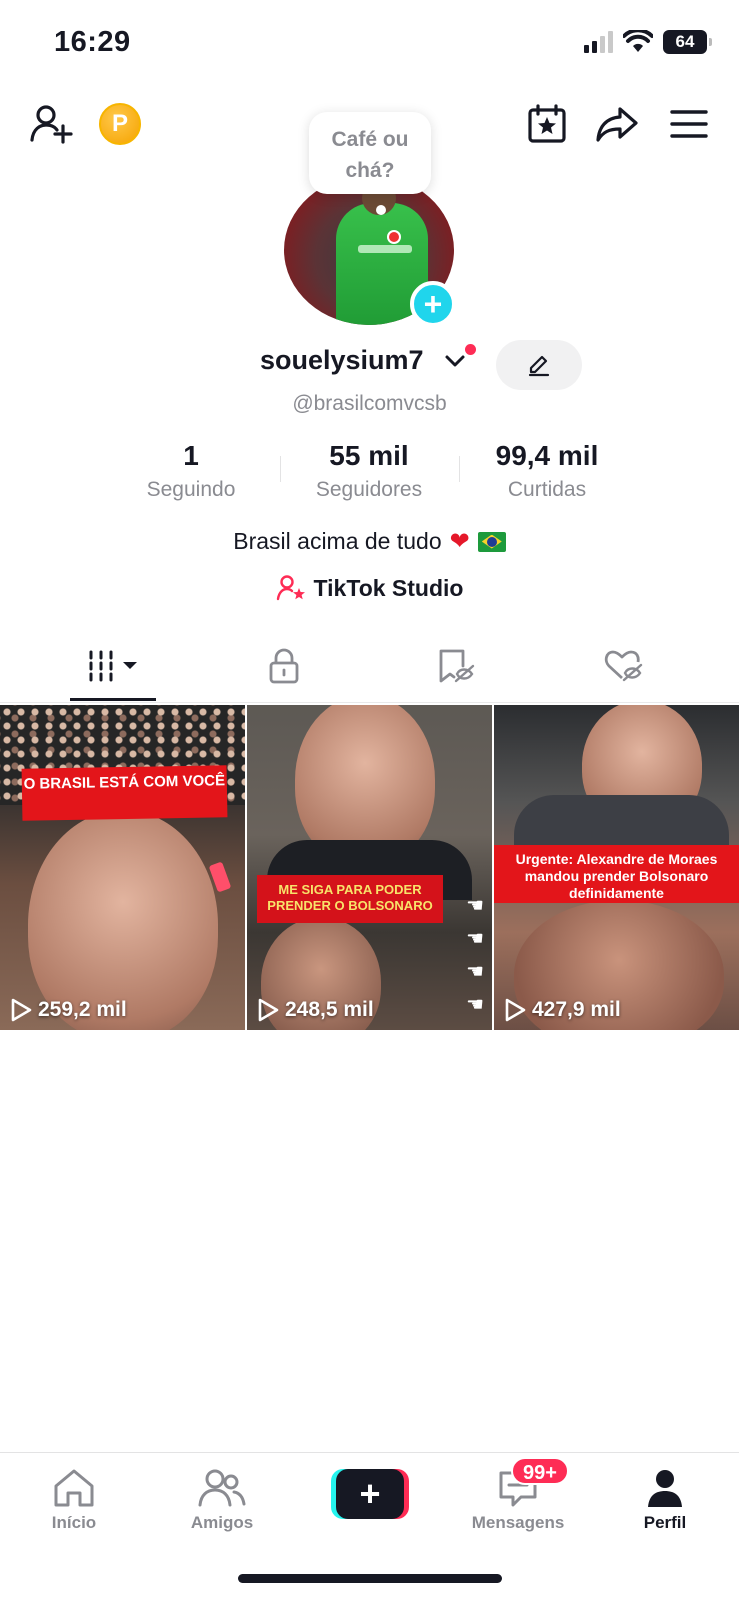  Describe the element at coordinates (350, 899) in the screenshot. I see `video-caption: ME SIGA PARA PODER PRENDER O BOLSONARO` at that location.